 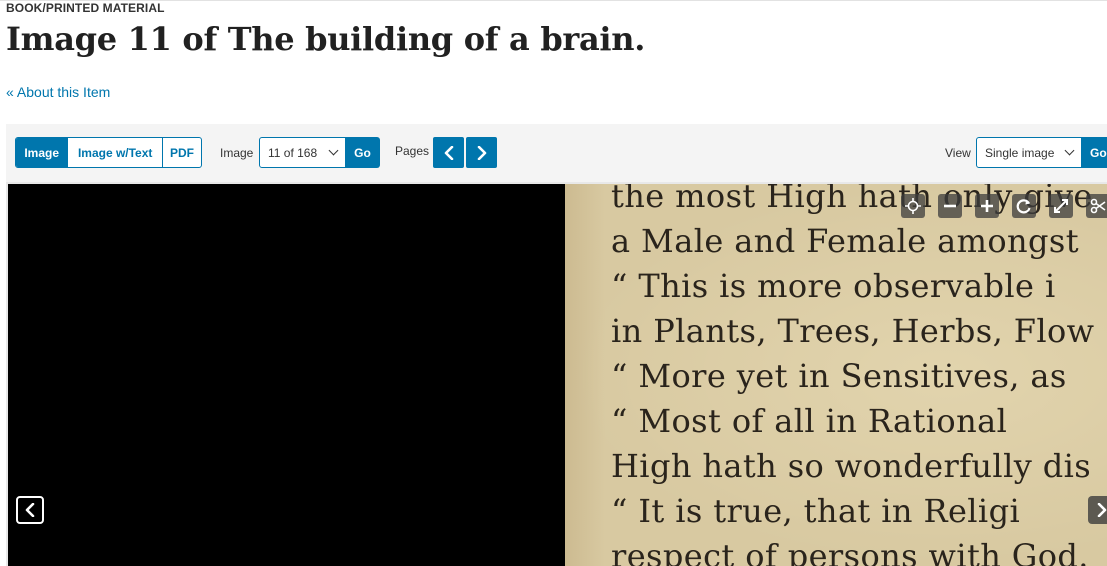 What do you see at coordinates (839, 376) in the screenshot?
I see `scan-text-line: “ More yet in Sensitives, as` at bounding box center [839, 376].